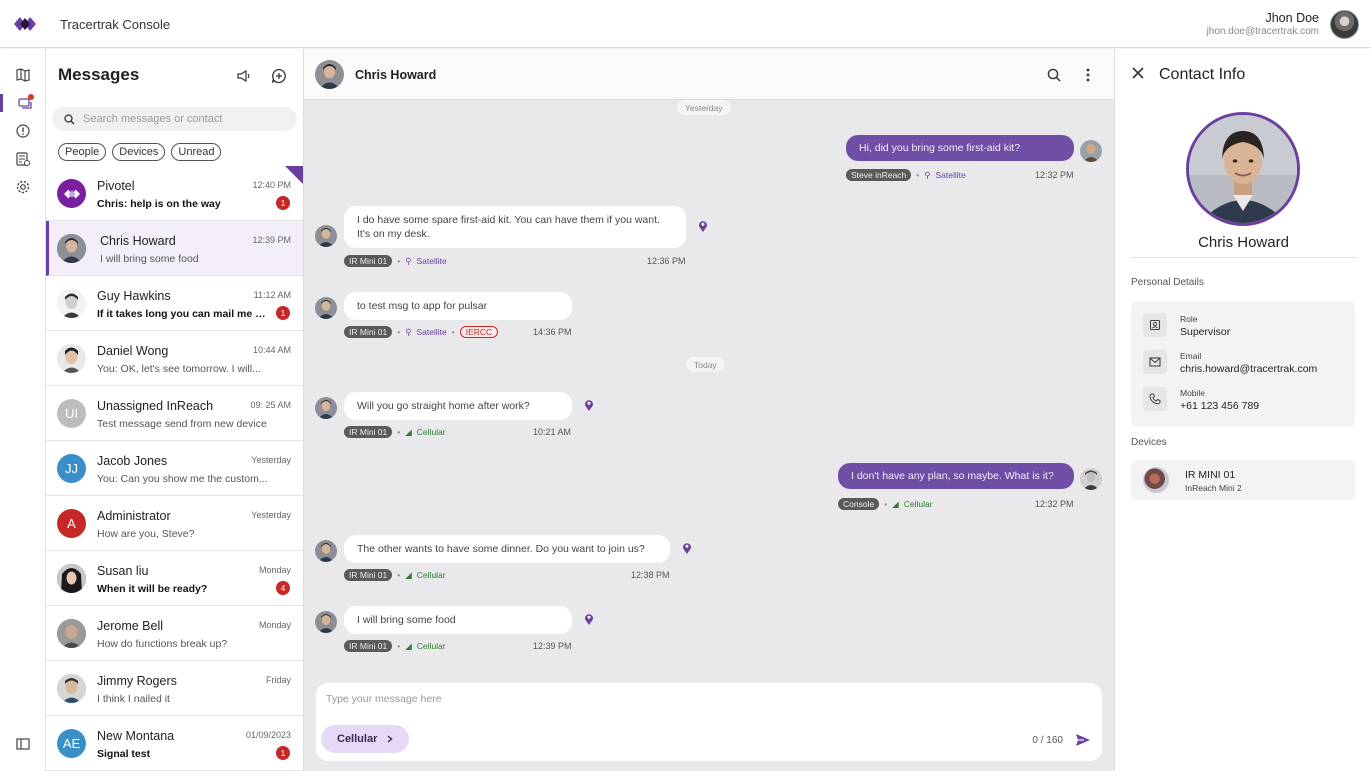  I want to click on conversation-item: Jimmy Rogers Friday I think I nailed it, so click(174, 688).